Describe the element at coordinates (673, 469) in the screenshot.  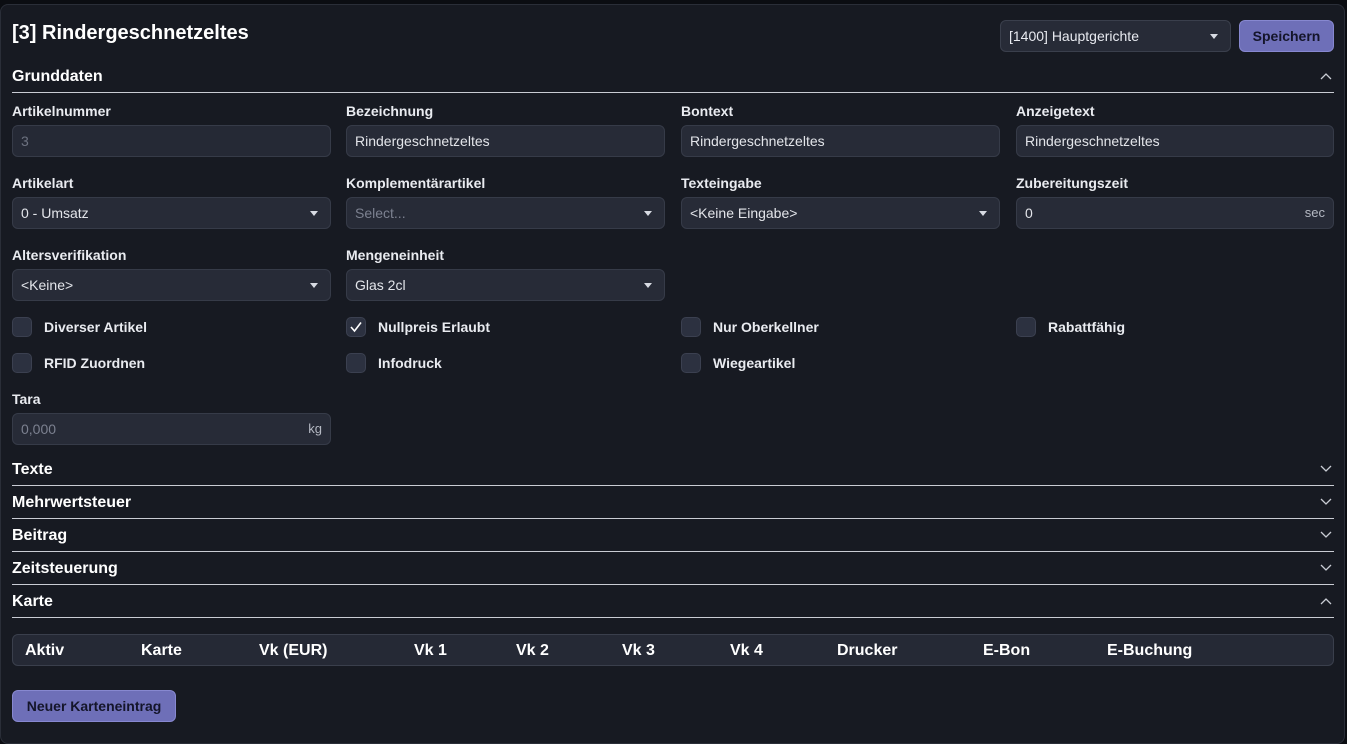
I see `section-texte: Texte` at that location.